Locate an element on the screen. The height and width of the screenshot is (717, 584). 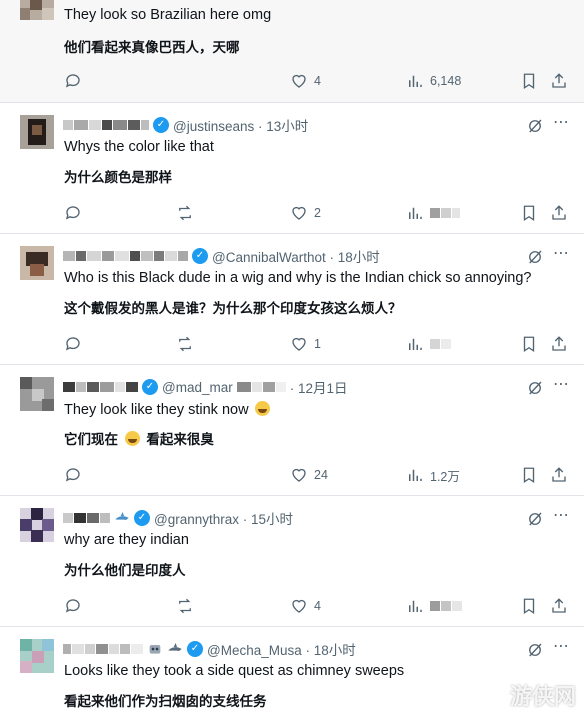
tweet-header: ✓ @CannibalWarthot · 18小时 is located at coordinates (221, 256).